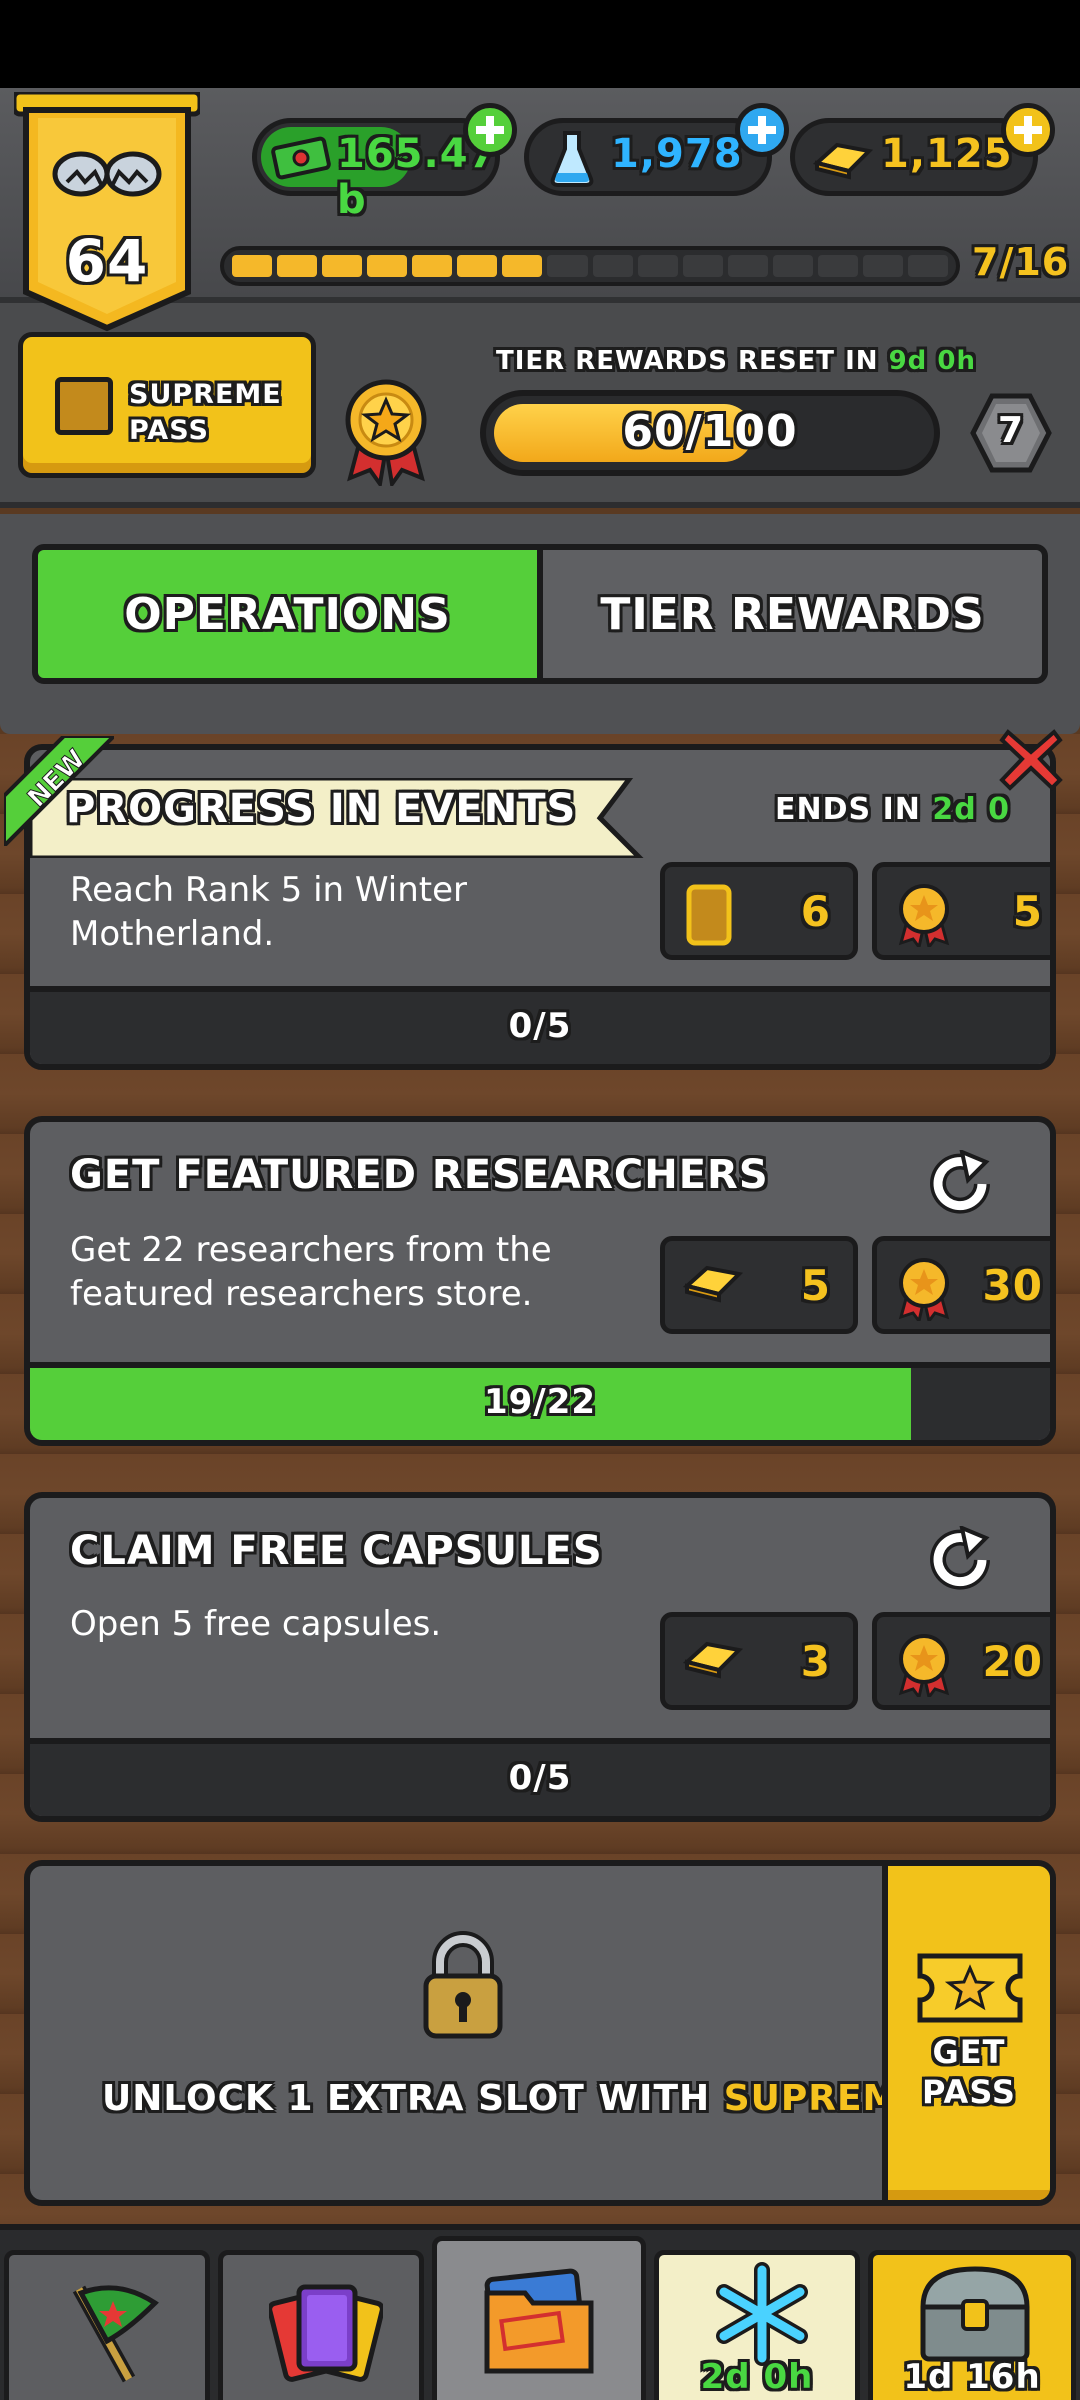 This screenshot has width=1080, height=2400. Describe the element at coordinates (975, 2314) in the screenshot. I see `chest-icon` at that location.